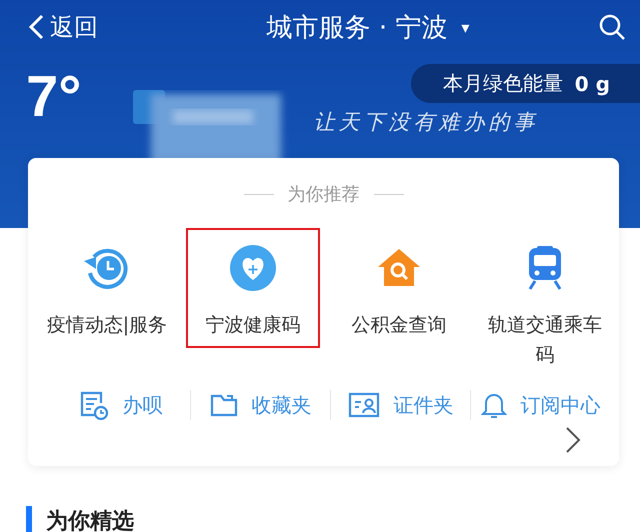  I want to click on search-icon, so click(612, 27).